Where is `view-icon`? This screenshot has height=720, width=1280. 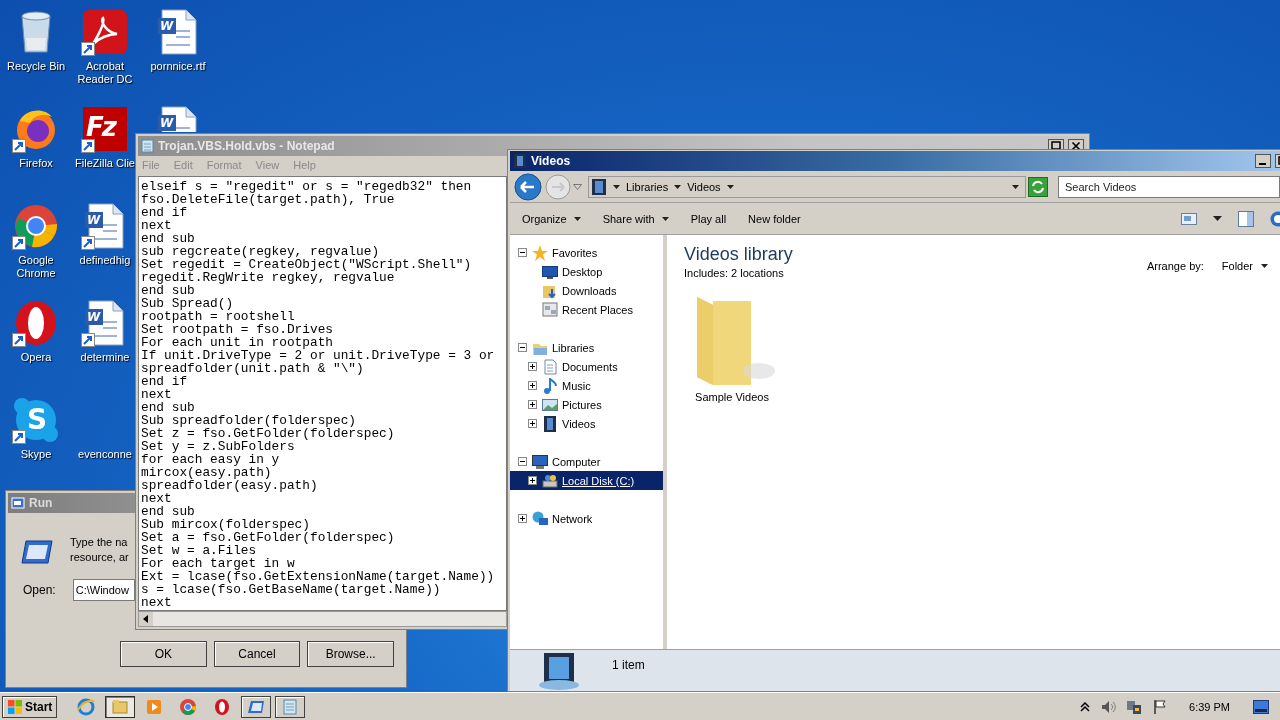 view-icon is located at coordinates (1189, 218).